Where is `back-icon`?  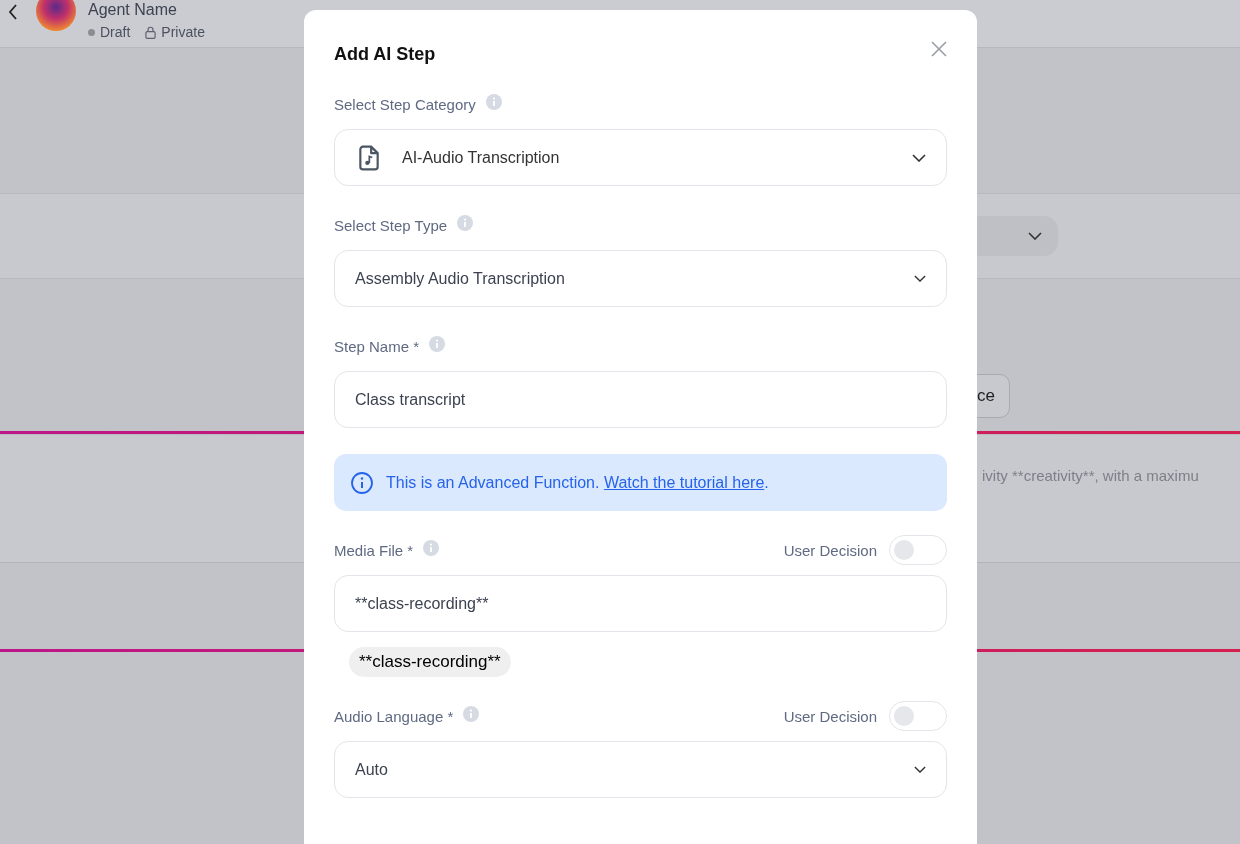 back-icon is located at coordinates (13, 12).